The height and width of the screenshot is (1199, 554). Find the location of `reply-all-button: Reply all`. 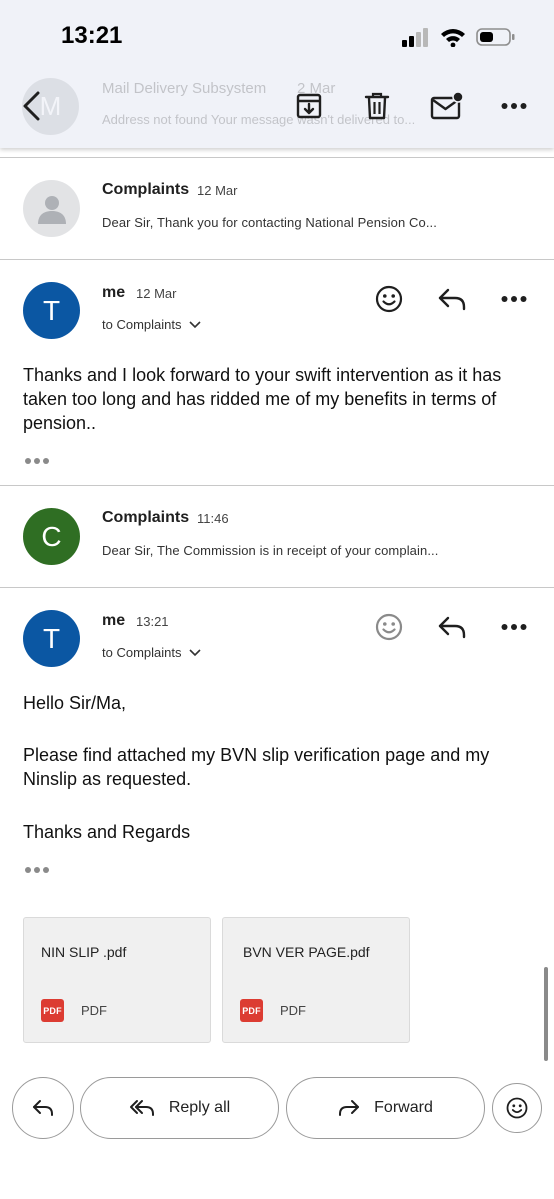

reply-all-button: Reply all is located at coordinates (179, 1108).